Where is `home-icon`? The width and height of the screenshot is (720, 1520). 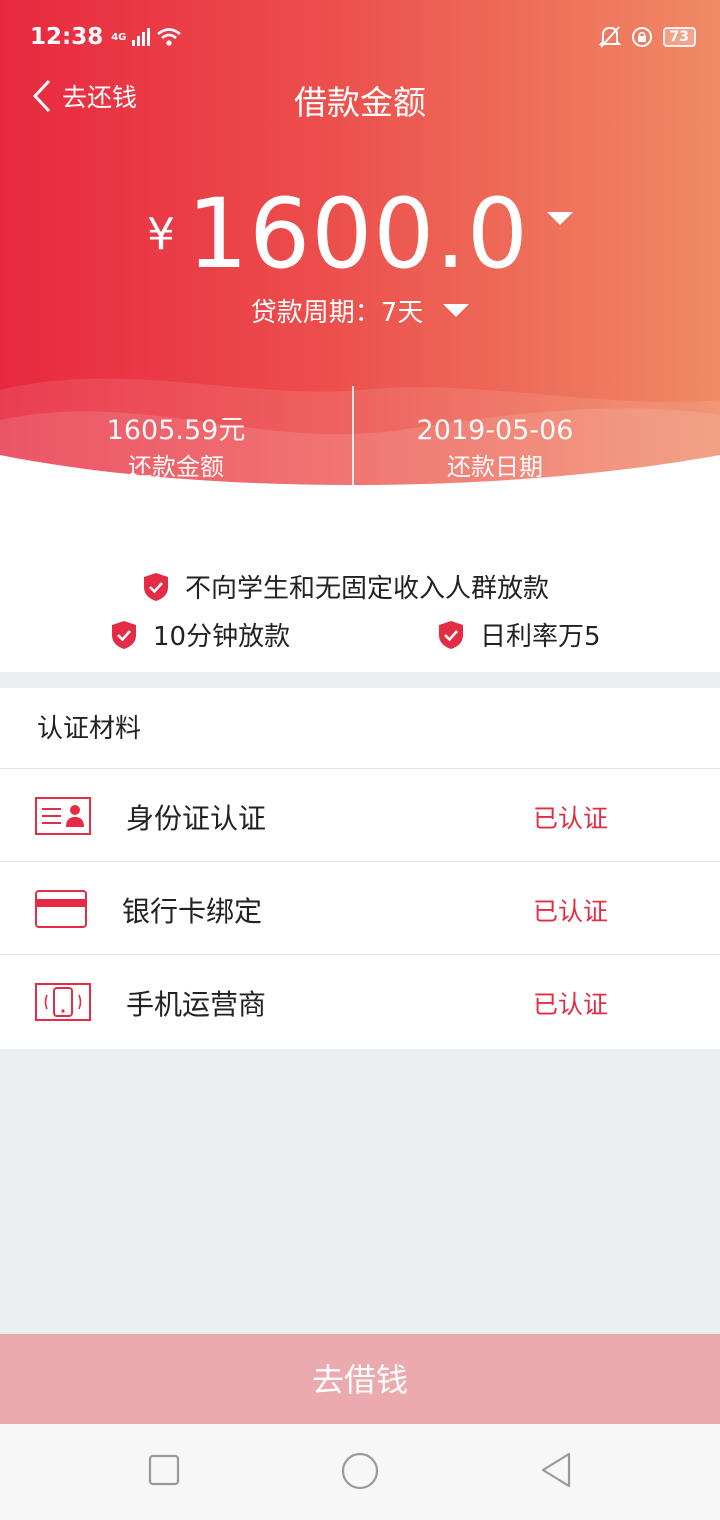 home-icon is located at coordinates (360, 1471).